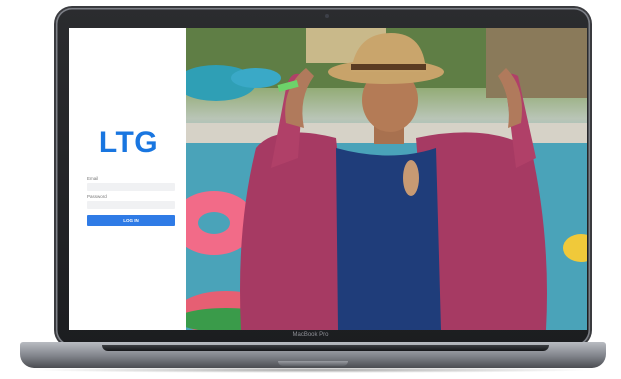 The image size is (621, 379). Describe the element at coordinates (131, 205) in the screenshot. I see `password-field` at that location.